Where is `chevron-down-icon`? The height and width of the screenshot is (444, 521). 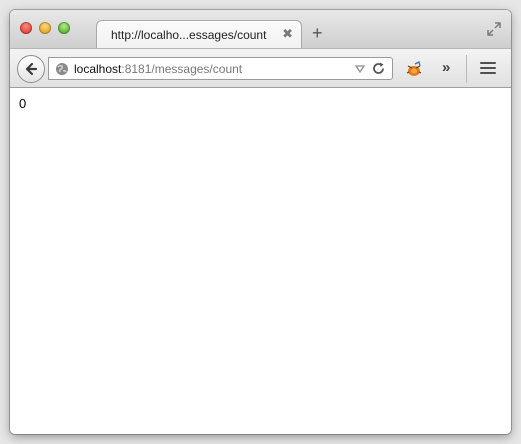 chevron-down-icon is located at coordinates (360, 69).